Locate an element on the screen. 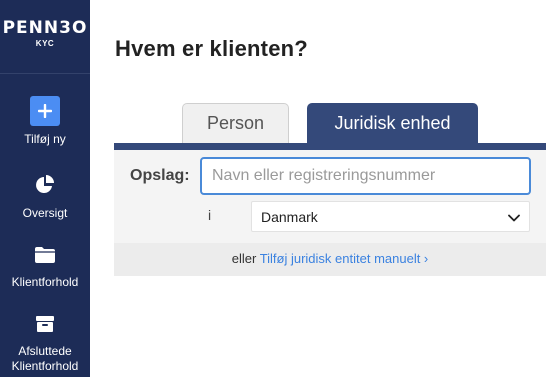 The width and height of the screenshot is (559, 377). folder-icon is located at coordinates (45, 257).